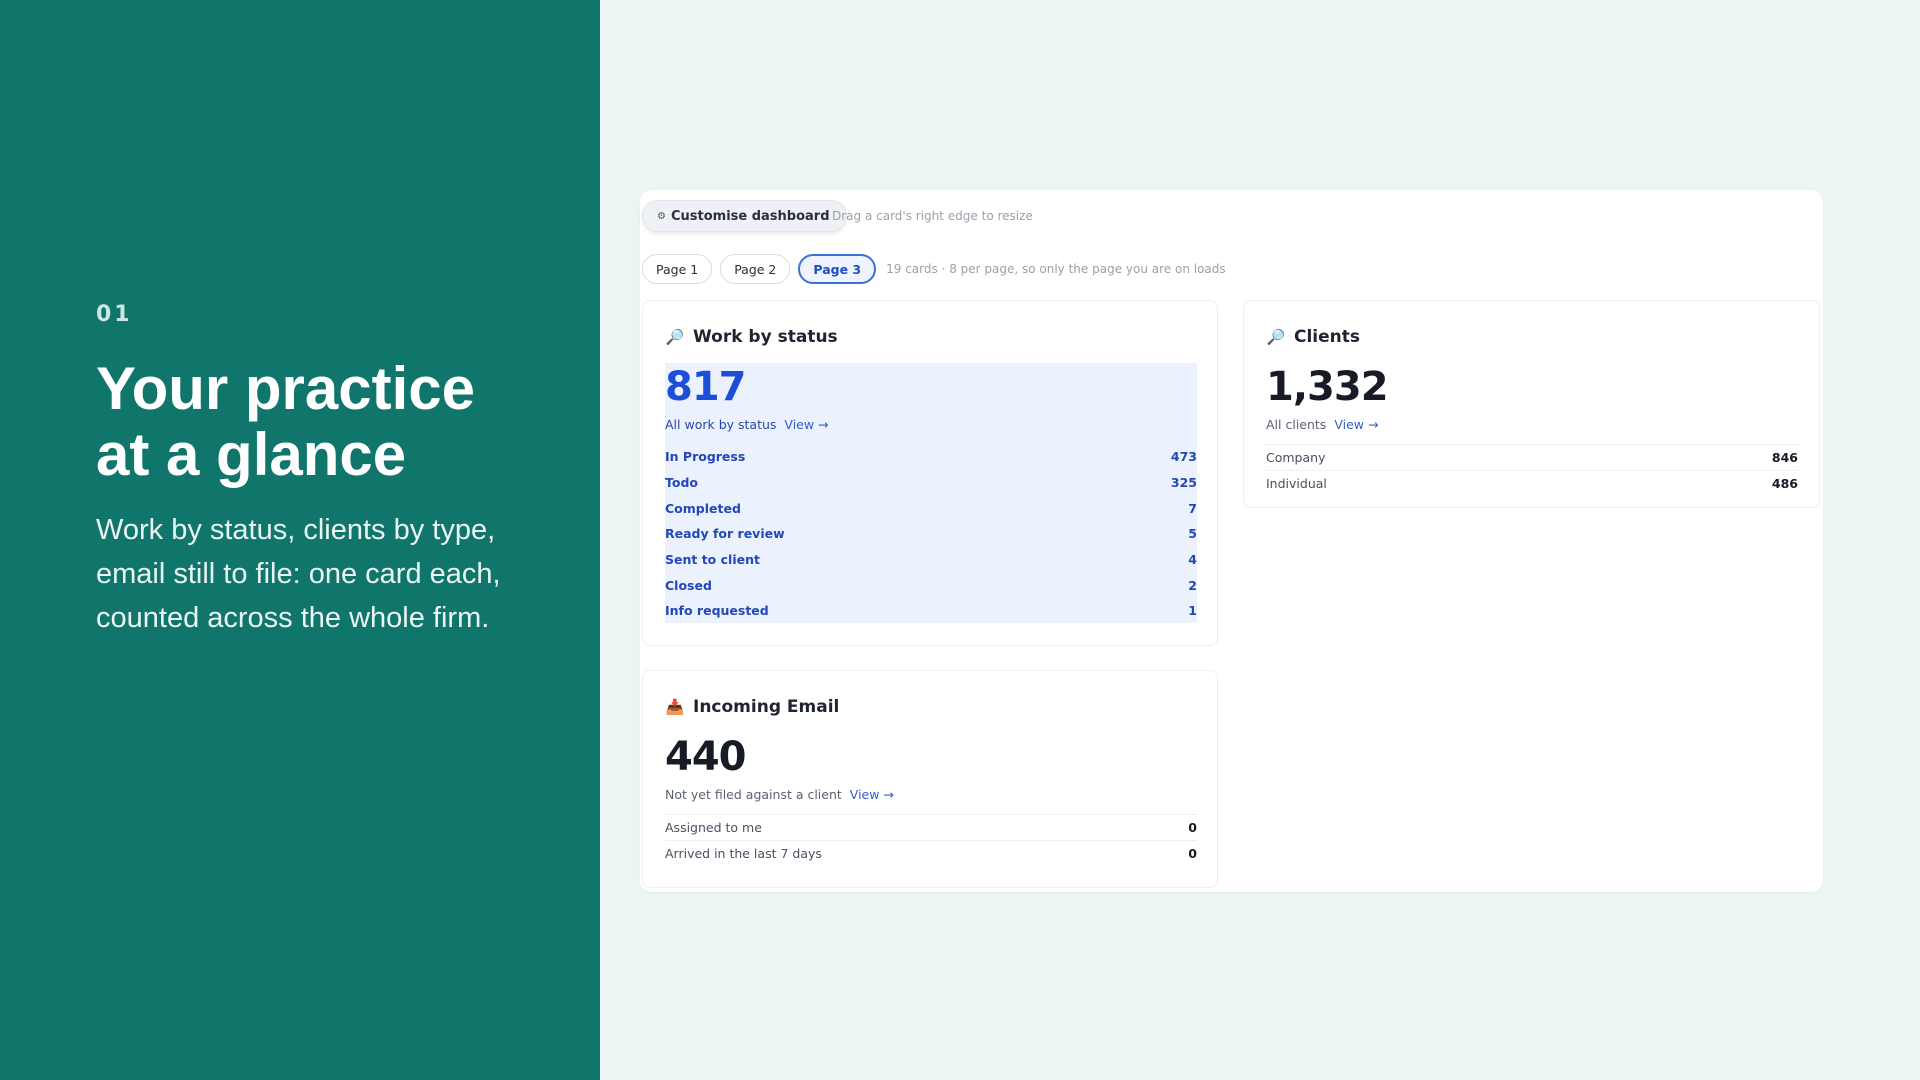 The height and width of the screenshot is (1080, 1920). Describe the element at coordinates (765, 337) in the screenshot. I see `work-card-title: Work by status` at that location.